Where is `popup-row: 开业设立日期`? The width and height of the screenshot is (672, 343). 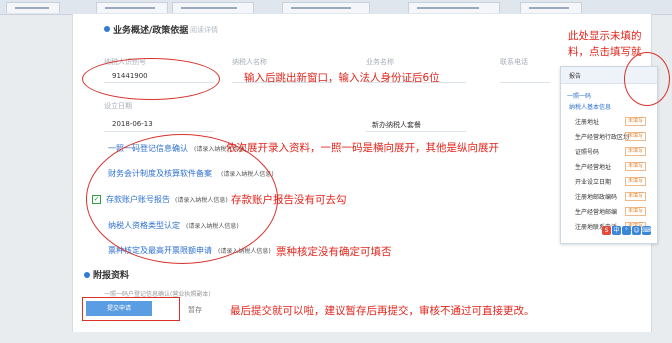
popup-row: 开业设立日期 is located at coordinates (593, 181).